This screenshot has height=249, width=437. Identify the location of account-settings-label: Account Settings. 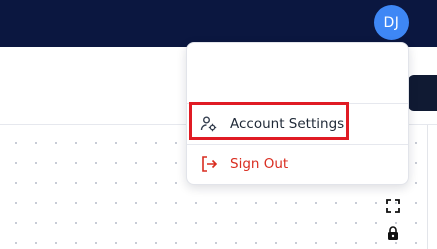
(287, 124).